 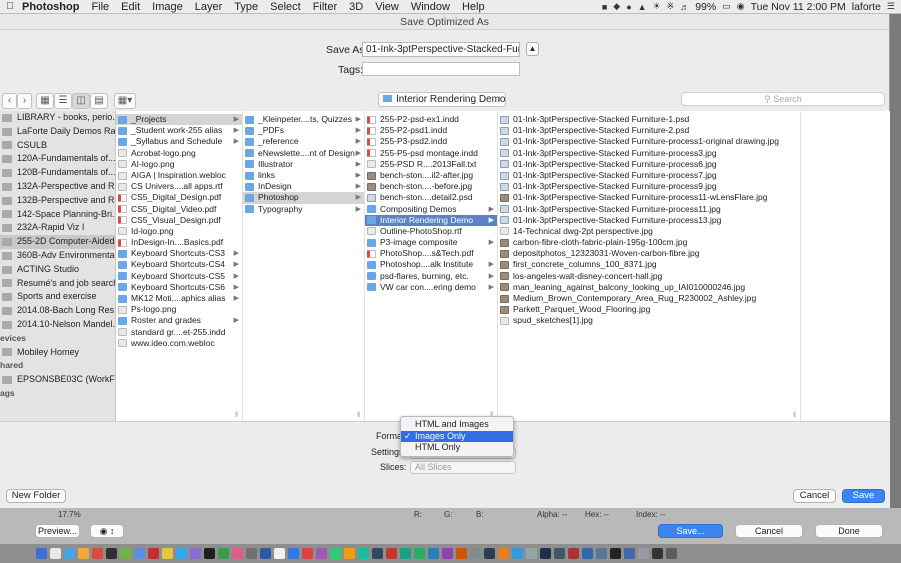 What do you see at coordinates (303, 209) in the screenshot?
I see `folder-row: Typography ▶` at bounding box center [303, 209].